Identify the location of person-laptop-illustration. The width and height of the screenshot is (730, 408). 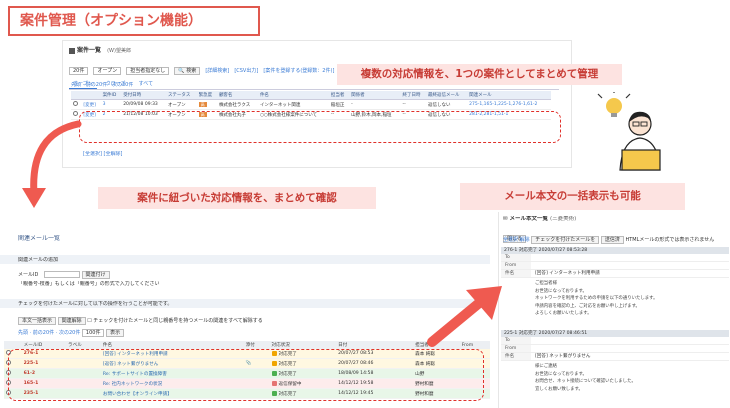
(629, 131).